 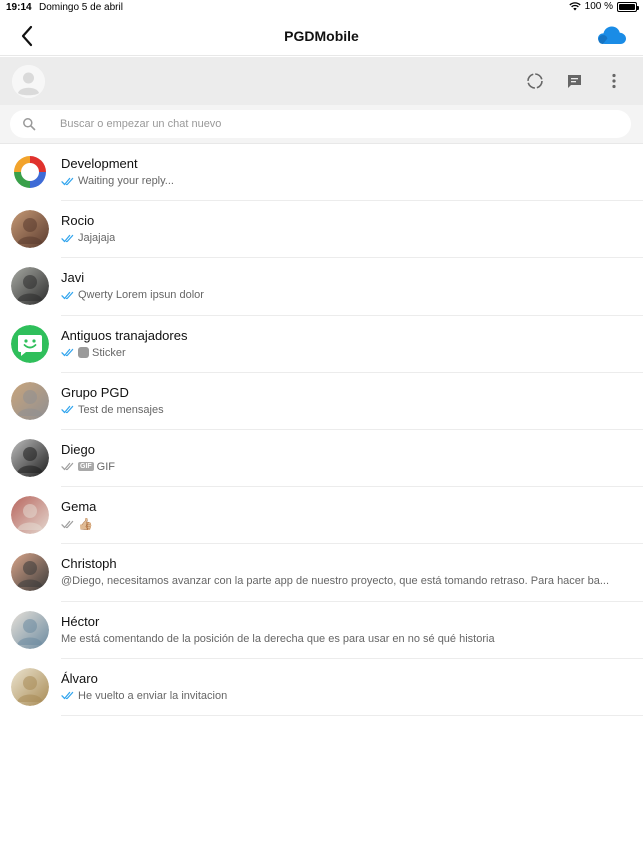 What do you see at coordinates (321, 688) in the screenshot?
I see `chat-list-item: Álvaro He vuelto a enviar la invitacion` at bounding box center [321, 688].